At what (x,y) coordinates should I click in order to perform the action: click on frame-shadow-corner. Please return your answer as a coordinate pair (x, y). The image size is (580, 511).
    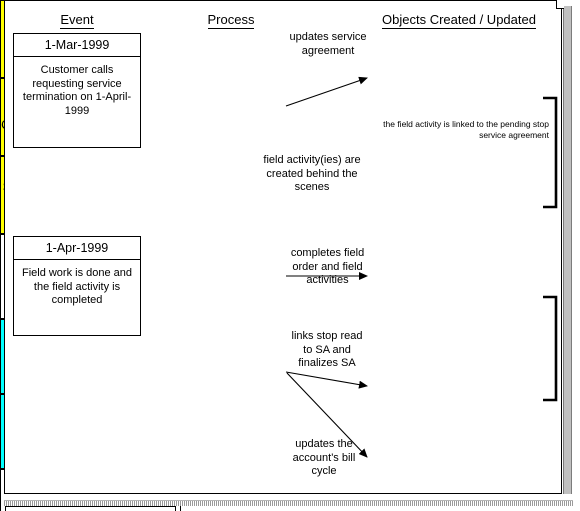
    Looking at the image, I should click on (560, 4).